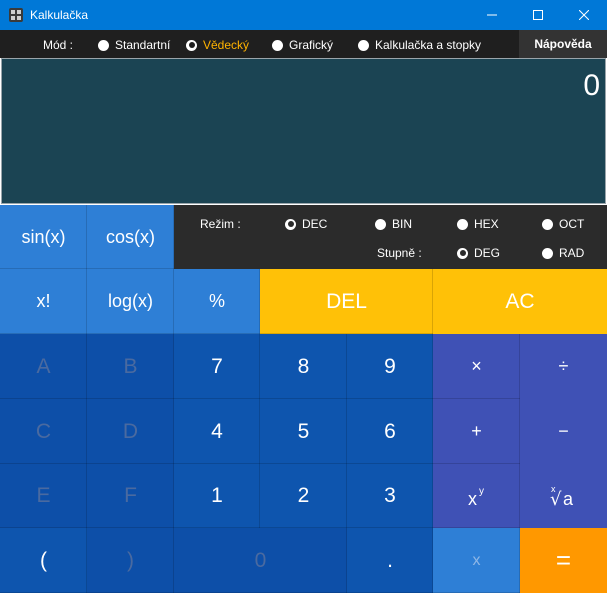 The width and height of the screenshot is (607, 593). Describe the element at coordinates (43, 237) in the screenshot. I see `sin-button: sin(x)` at that location.